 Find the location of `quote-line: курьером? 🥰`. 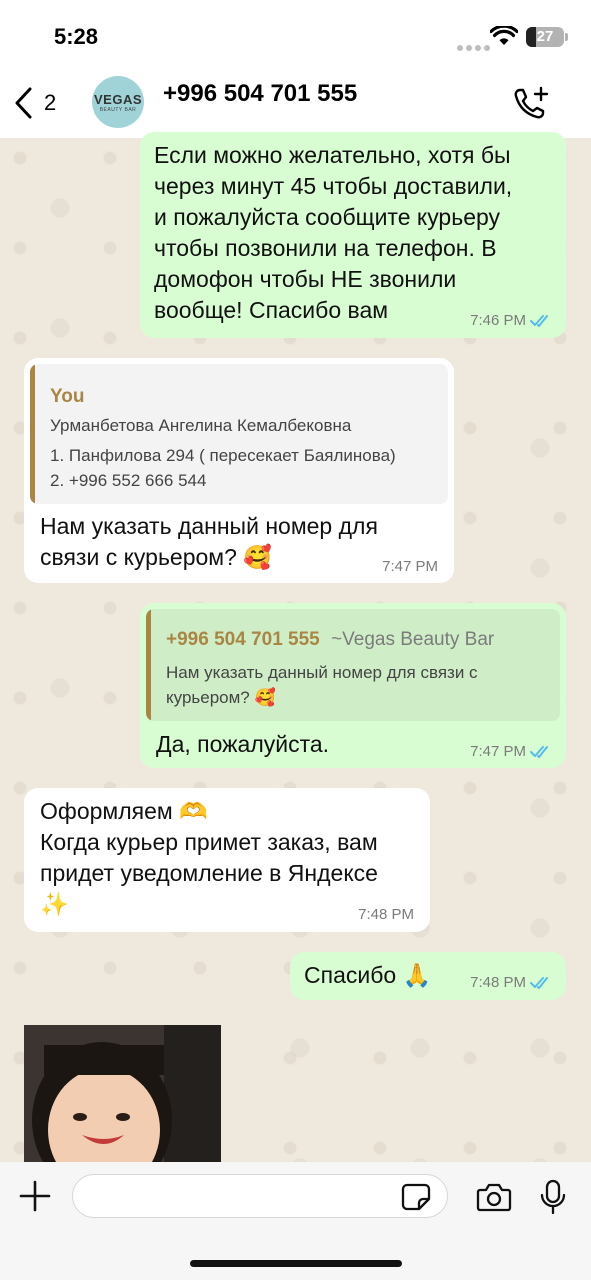

quote-line: курьером? 🥰 is located at coordinates (221, 697).